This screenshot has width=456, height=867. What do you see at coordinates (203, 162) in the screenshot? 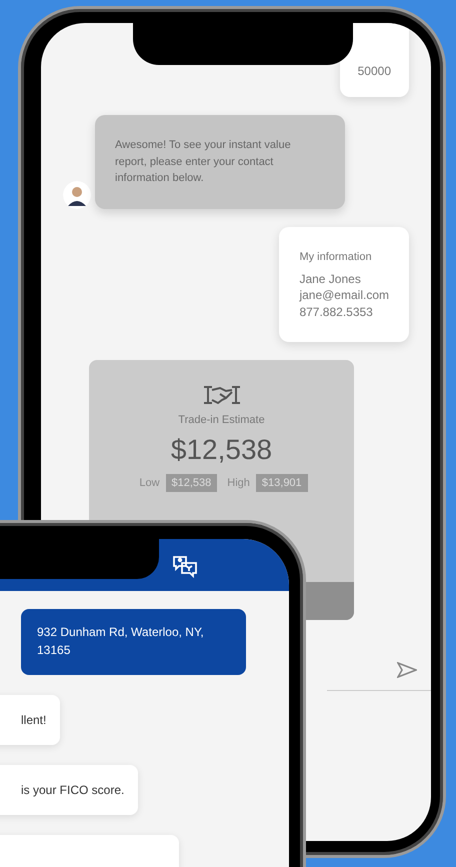
I see `message-text: Awesome! To see your instant value report, please enter your contact information below.` at bounding box center [203, 162].